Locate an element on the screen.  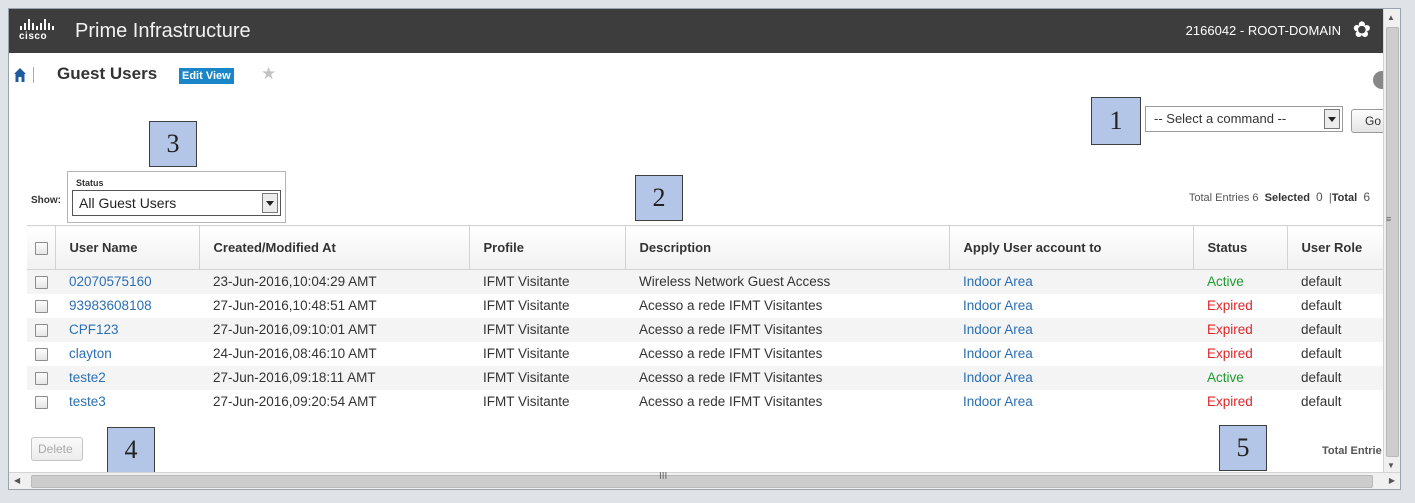
column-header-user-role: User Role is located at coordinates (1335, 247).